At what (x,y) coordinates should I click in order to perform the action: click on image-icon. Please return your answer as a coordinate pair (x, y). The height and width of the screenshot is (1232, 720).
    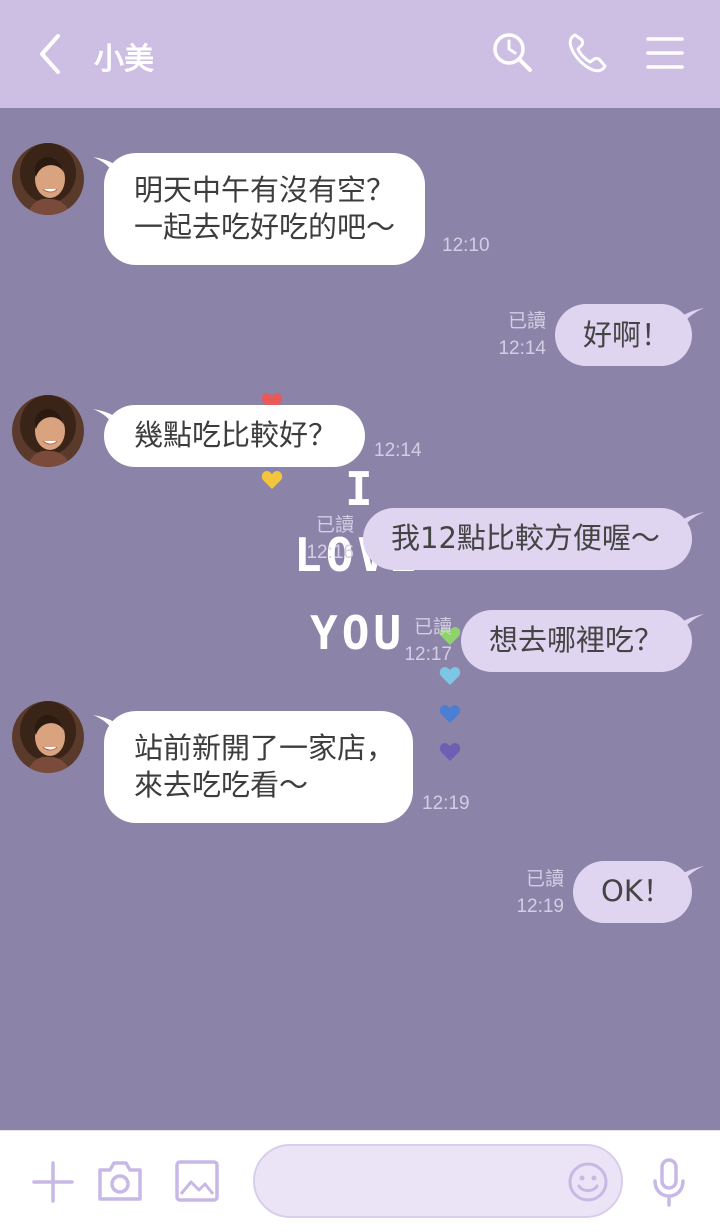
    Looking at the image, I should click on (197, 1181).